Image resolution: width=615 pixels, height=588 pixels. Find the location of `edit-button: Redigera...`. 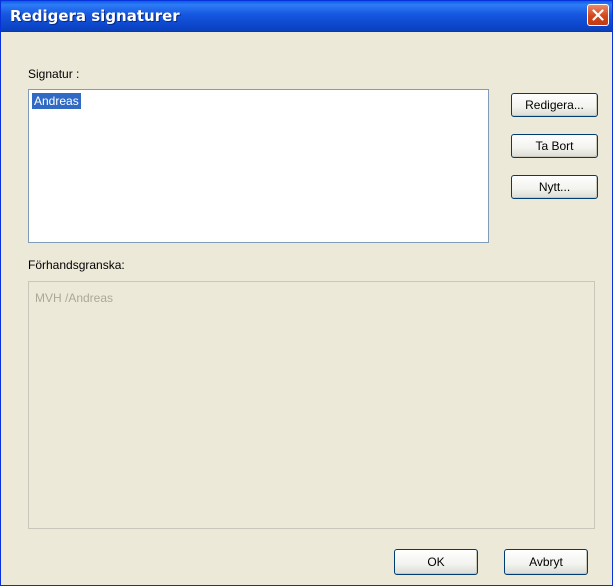

edit-button: Redigera... is located at coordinates (554, 105).